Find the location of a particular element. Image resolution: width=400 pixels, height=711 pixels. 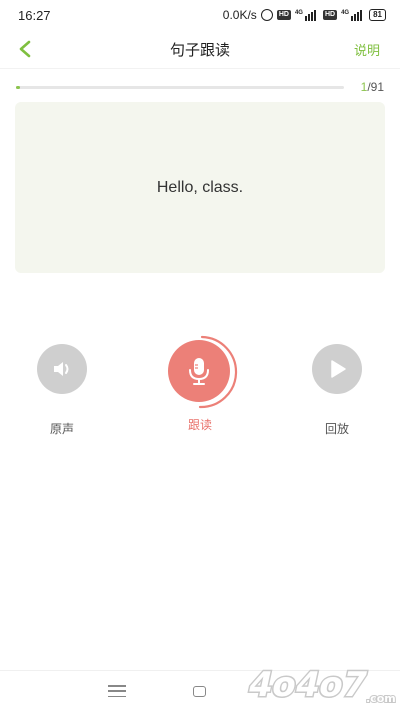

record-circle is located at coordinates (199, 371).